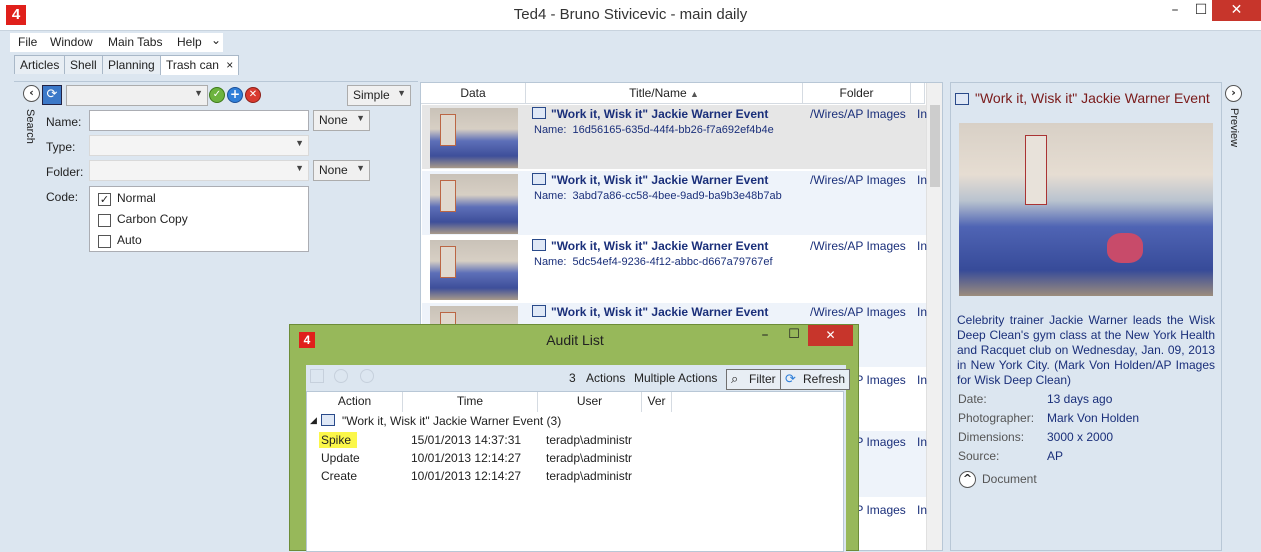  I want to click on filter-icon: ⌕, so click(735, 378).